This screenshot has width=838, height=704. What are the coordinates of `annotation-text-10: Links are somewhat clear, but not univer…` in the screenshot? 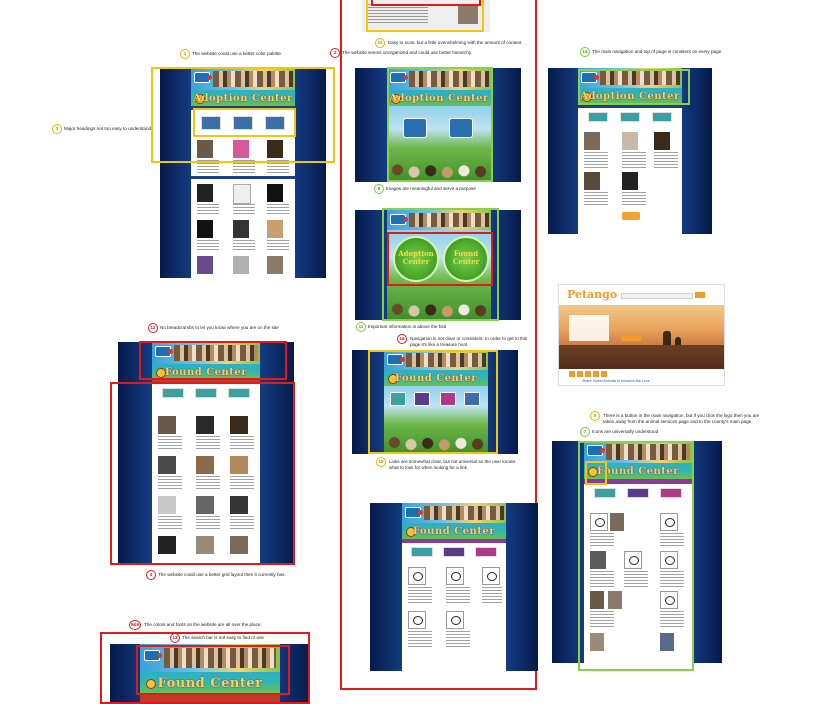 It's located at (452, 464).